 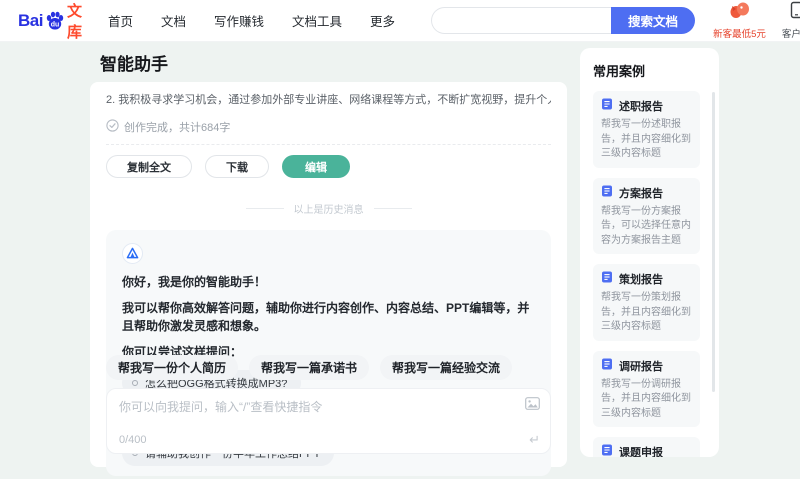 I want to click on chat-input, so click(x=305, y=404).